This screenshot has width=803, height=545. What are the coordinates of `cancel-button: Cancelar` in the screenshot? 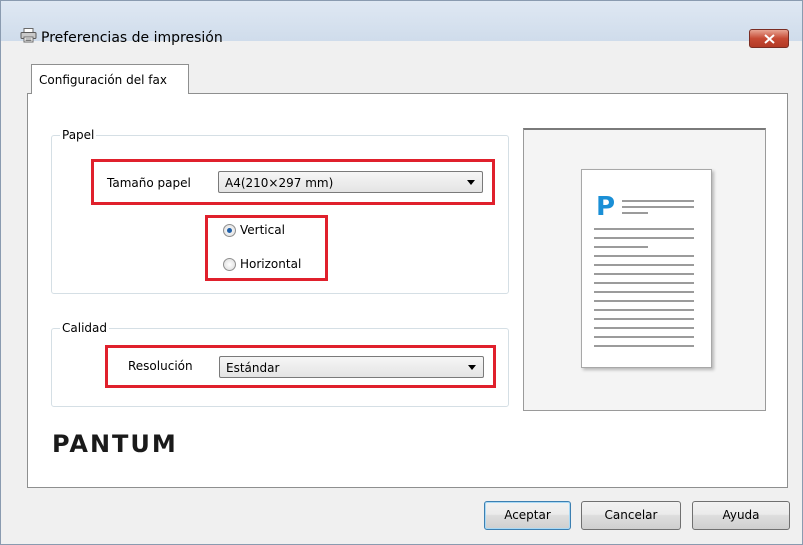 It's located at (631, 515).